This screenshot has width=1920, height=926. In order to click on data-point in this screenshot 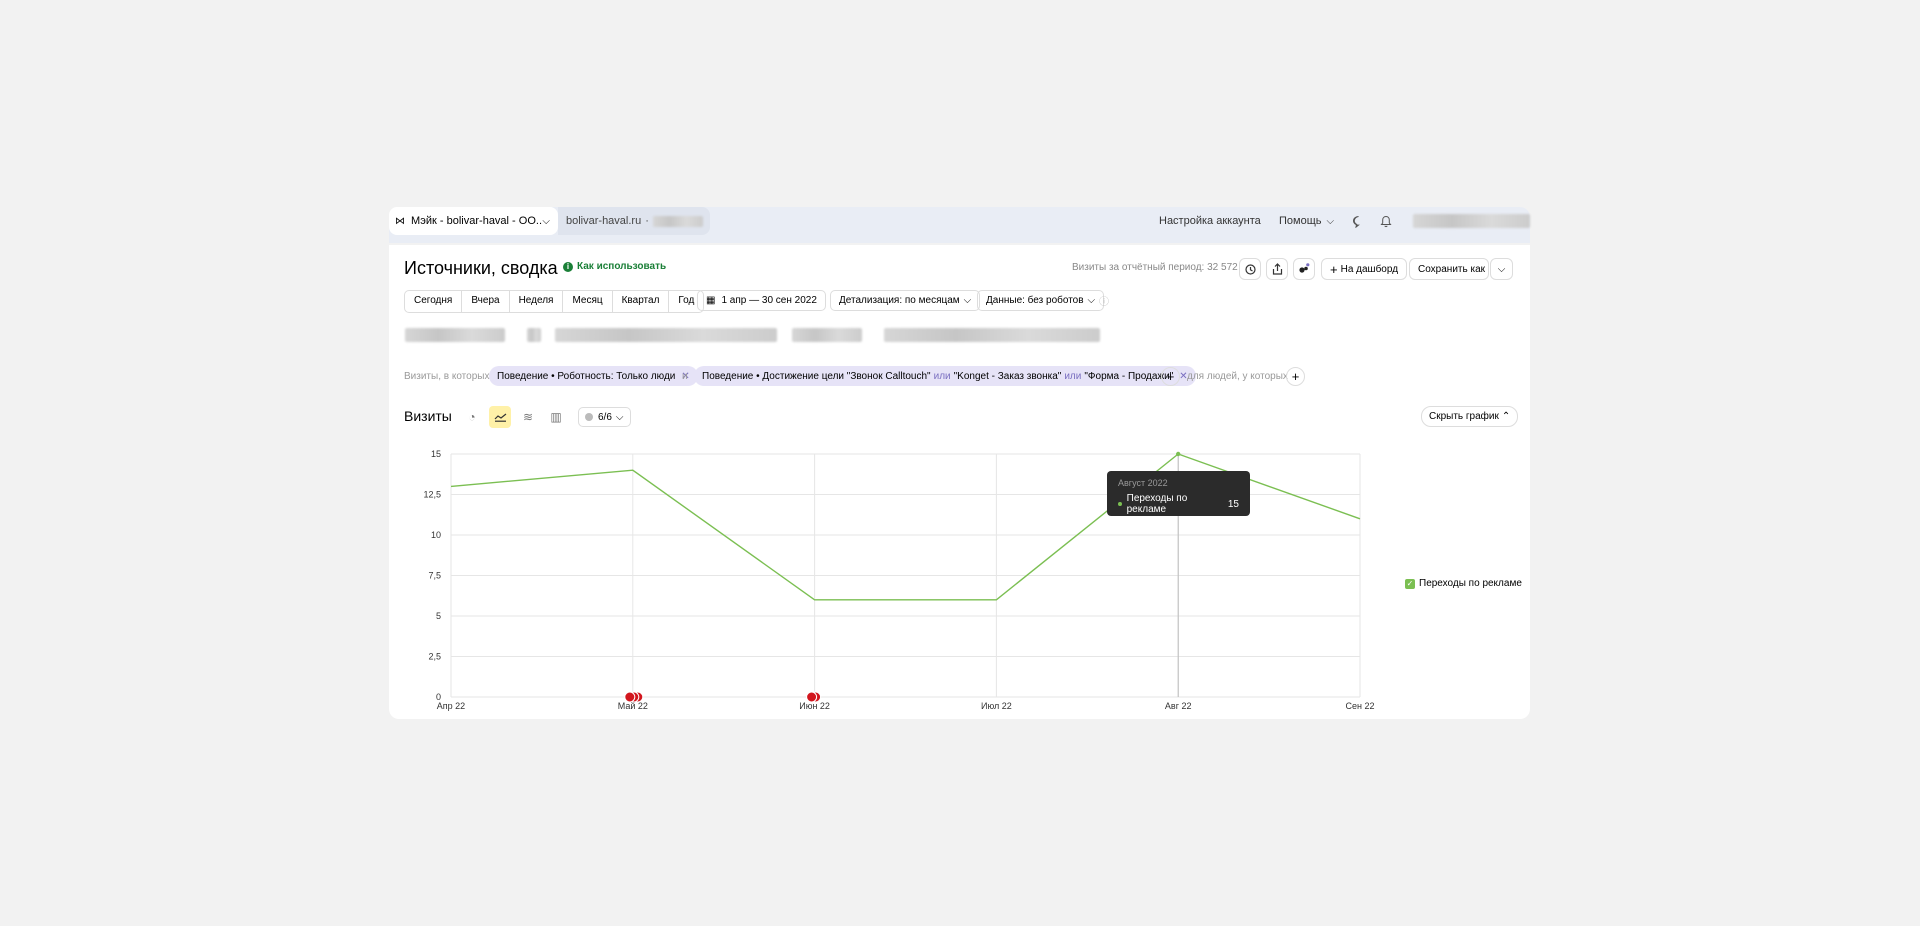, I will do `click(1178, 454)`.